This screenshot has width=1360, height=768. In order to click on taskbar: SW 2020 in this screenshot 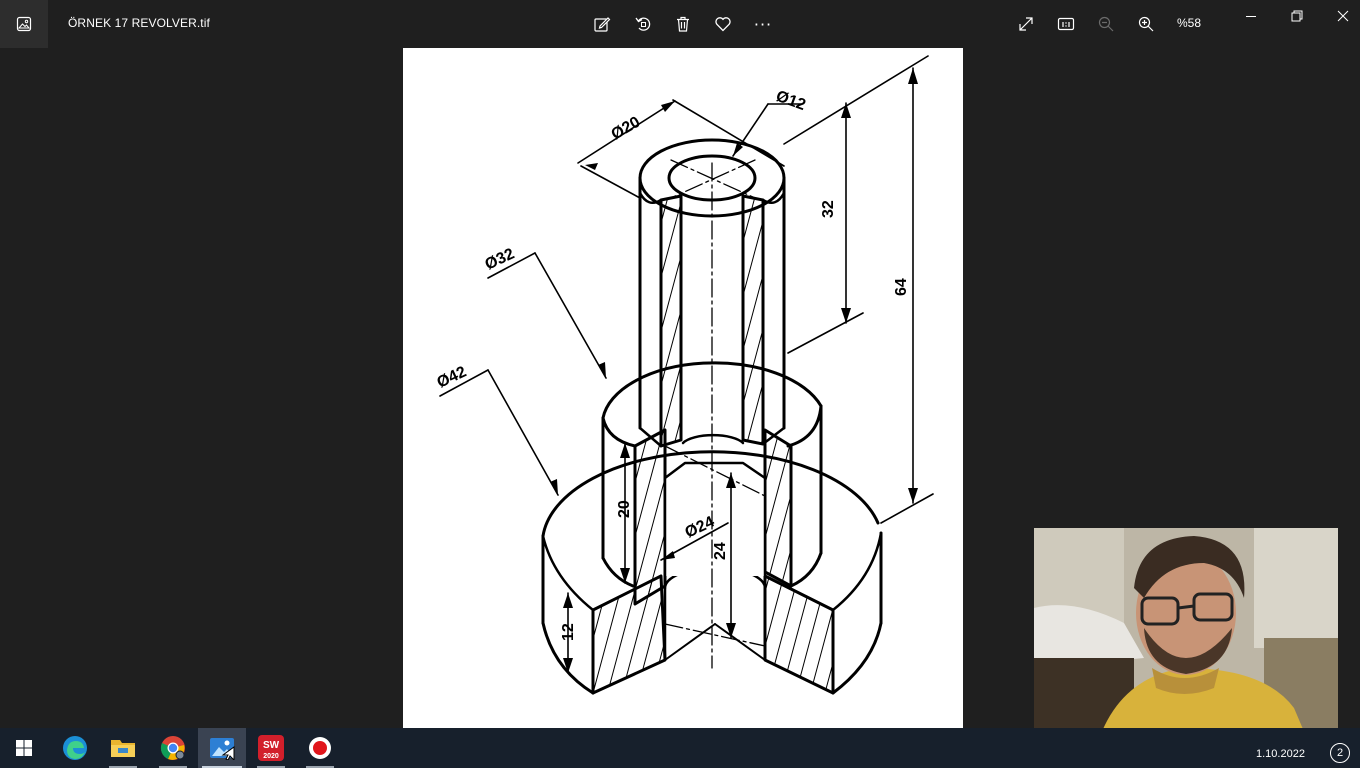, I will do `click(680, 748)`.